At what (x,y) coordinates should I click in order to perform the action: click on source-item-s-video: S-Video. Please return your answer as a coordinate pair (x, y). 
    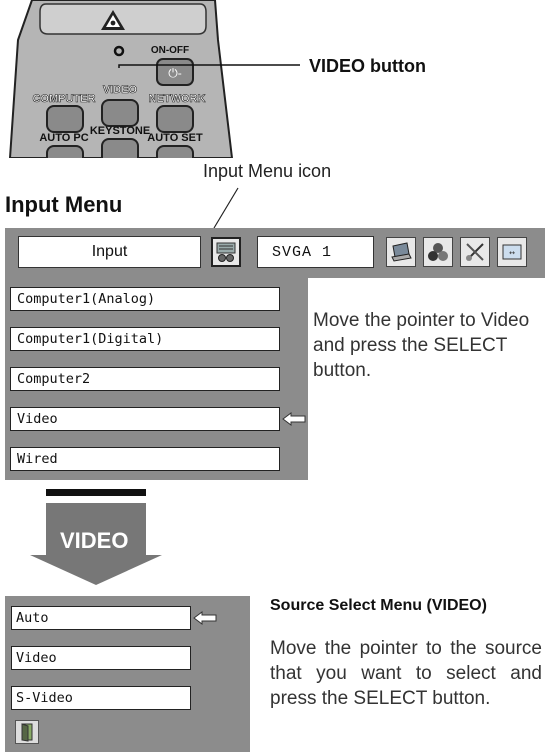
    Looking at the image, I should click on (101, 698).